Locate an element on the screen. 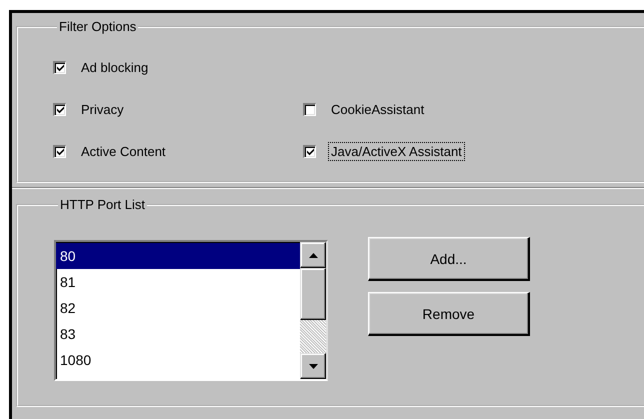 The width and height of the screenshot is (644, 419). checkbox-label: Java/ActiveX Assistant is located at coordinates (396, 151).